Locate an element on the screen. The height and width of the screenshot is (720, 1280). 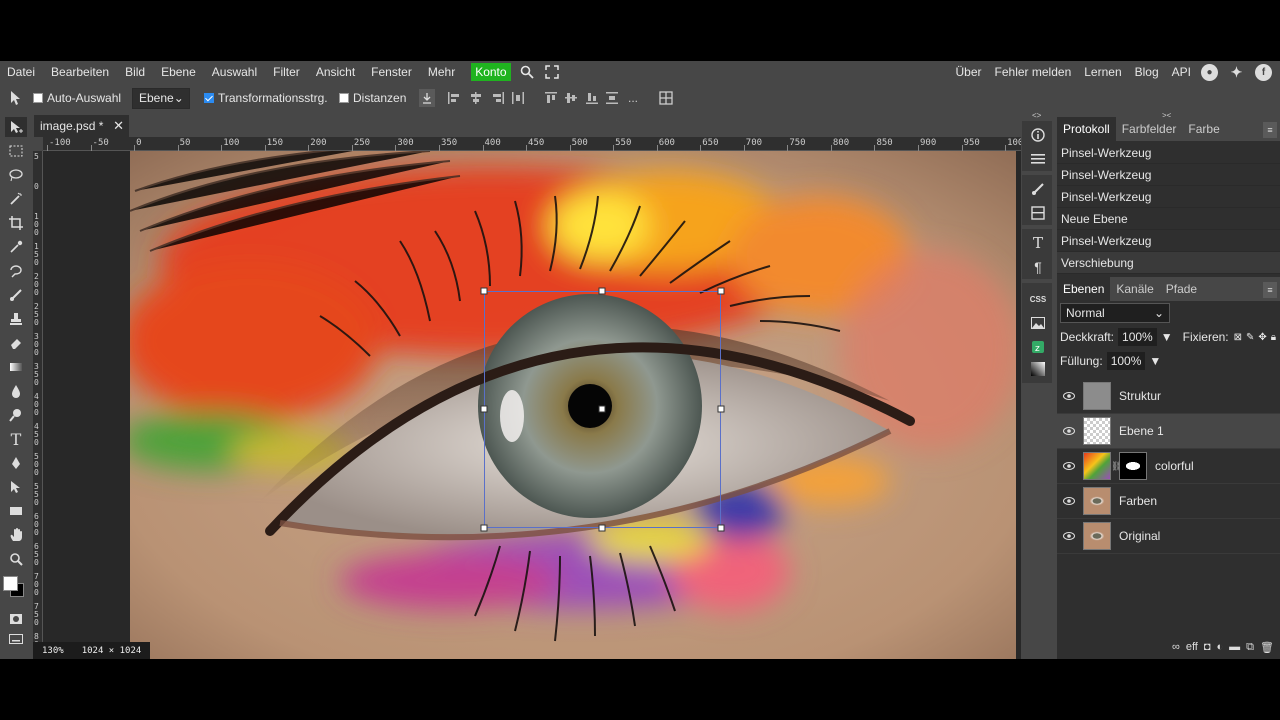
tab-pfade: Pfade is located at coordinates (1181, 289).